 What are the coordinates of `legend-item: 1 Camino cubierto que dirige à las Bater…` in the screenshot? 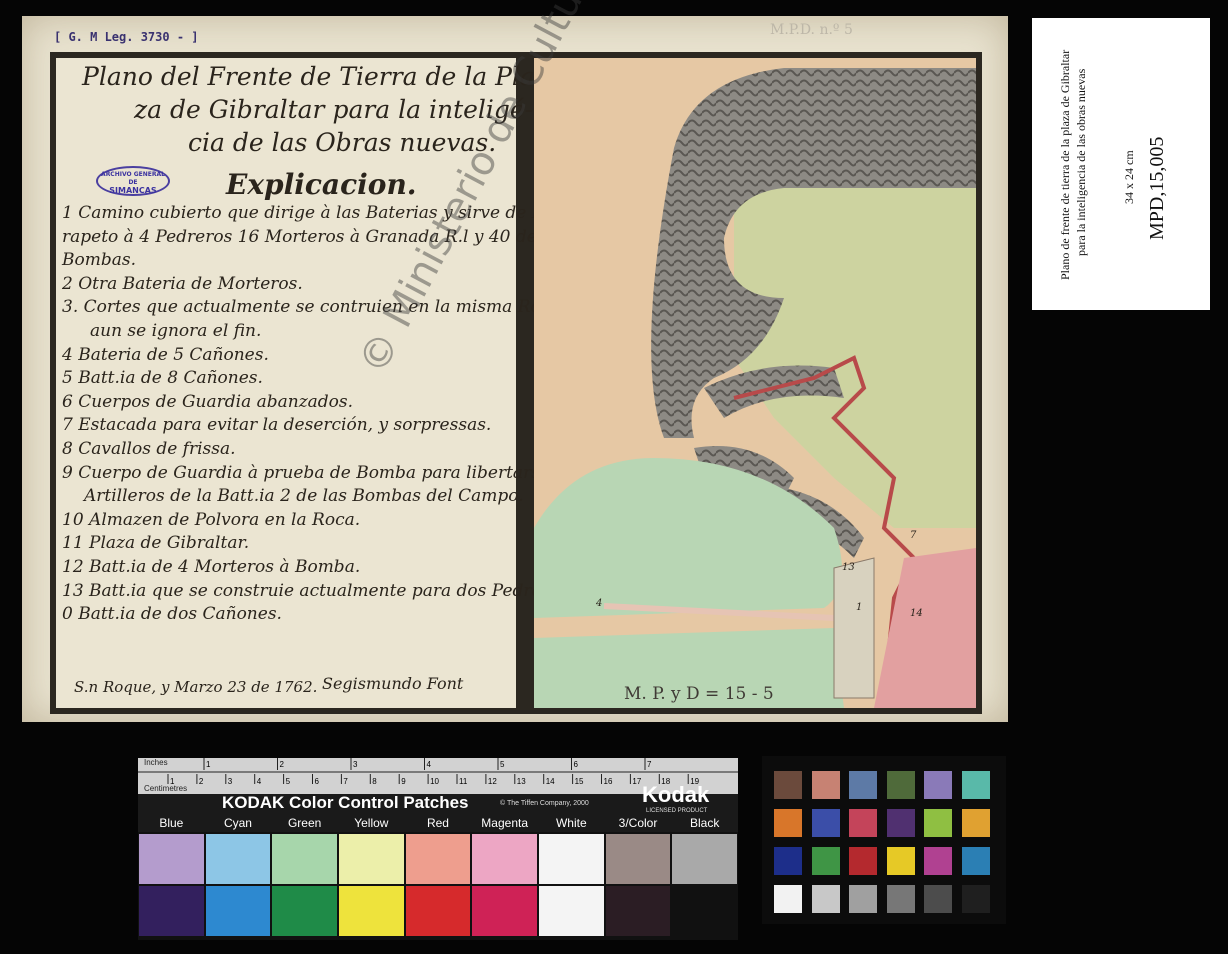 It's located at (310, 213).